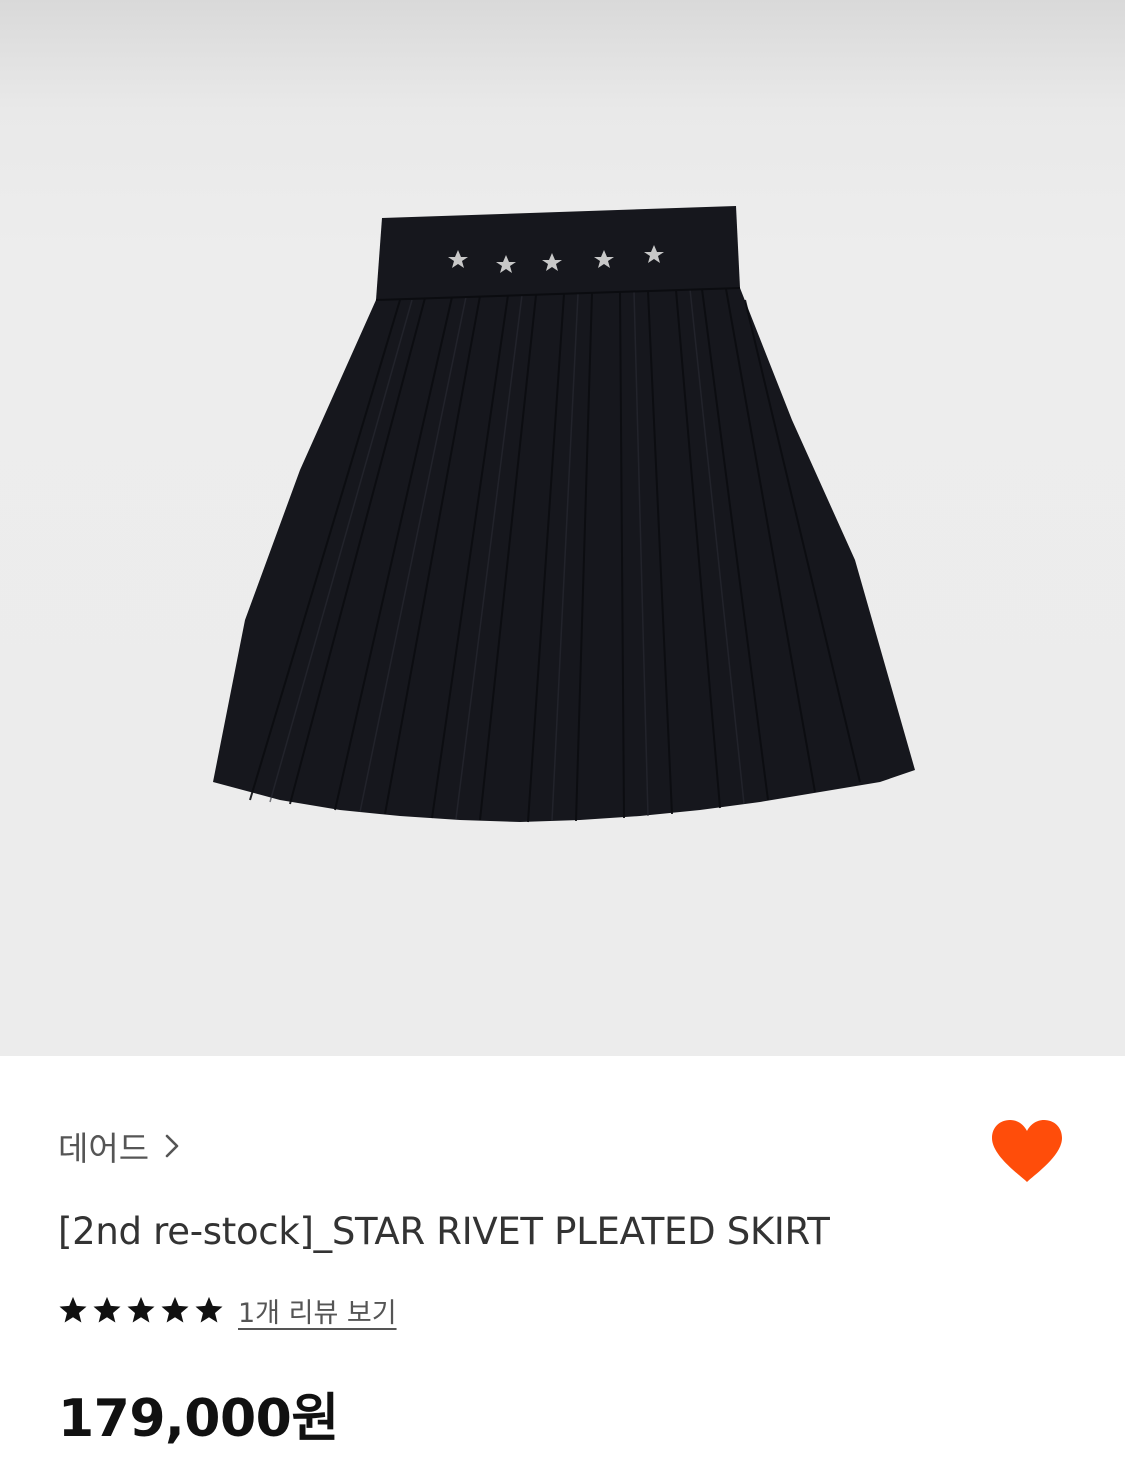 Image resolution: width=1125 pixels, height=1478 pixels. I want to click on brand-link: 데어드, so click(121, 1146).